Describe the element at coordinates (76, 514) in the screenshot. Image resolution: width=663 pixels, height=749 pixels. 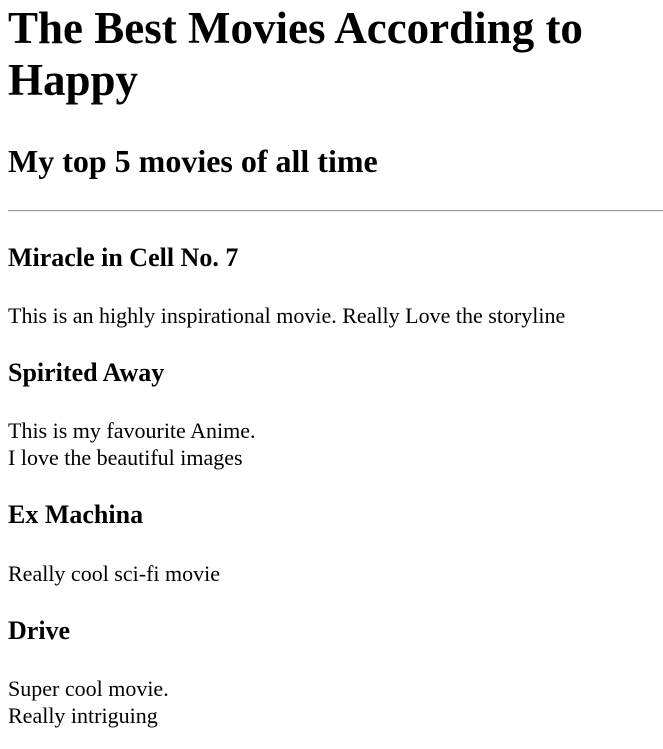
I see `movie-title-3: Ex Machina` at that location.